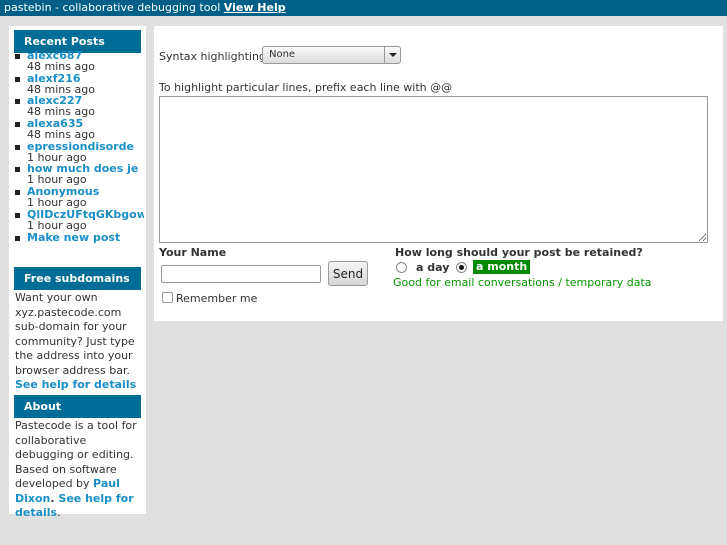 The height and width of the screenshot is (545, 727). Describe the element at coordinates (502, 267) in the screenshot. I see `retain-month-label: a month` at that location.